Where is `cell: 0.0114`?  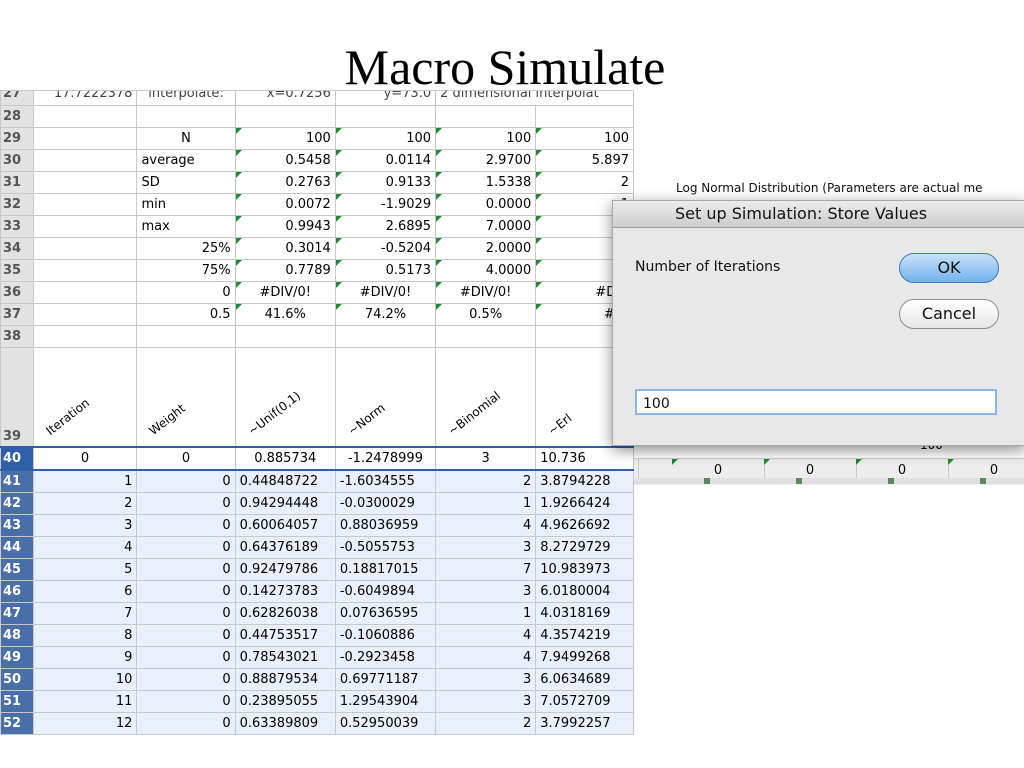 cell: 0.0114 is located at coordinates (385, 160).